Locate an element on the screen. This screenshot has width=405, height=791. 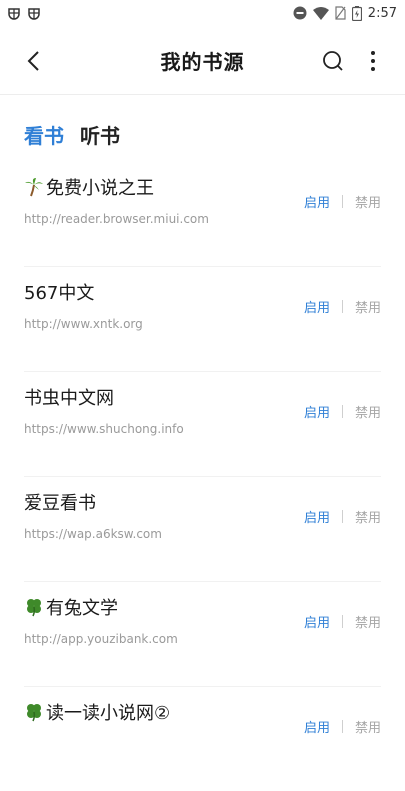
more-options-button is located at coordinates (373, 61).